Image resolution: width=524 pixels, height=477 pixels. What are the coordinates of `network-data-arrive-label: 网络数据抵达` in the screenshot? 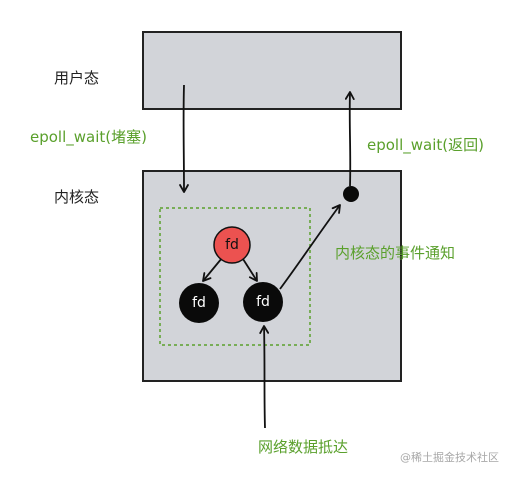 It's located at (303, 447).